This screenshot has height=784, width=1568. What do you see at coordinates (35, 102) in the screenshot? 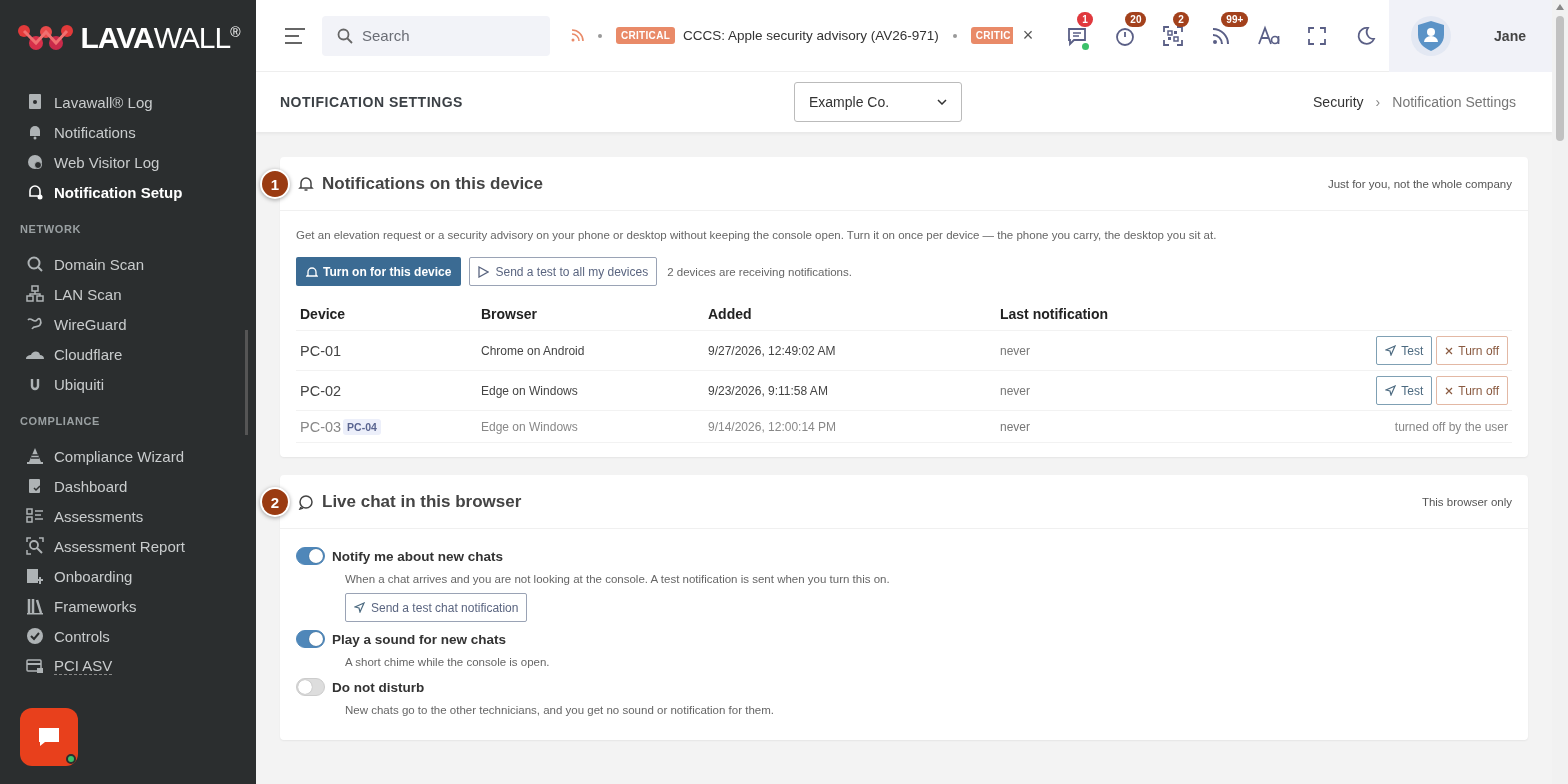
I see `file-icon` at bounding box center [35, 102].